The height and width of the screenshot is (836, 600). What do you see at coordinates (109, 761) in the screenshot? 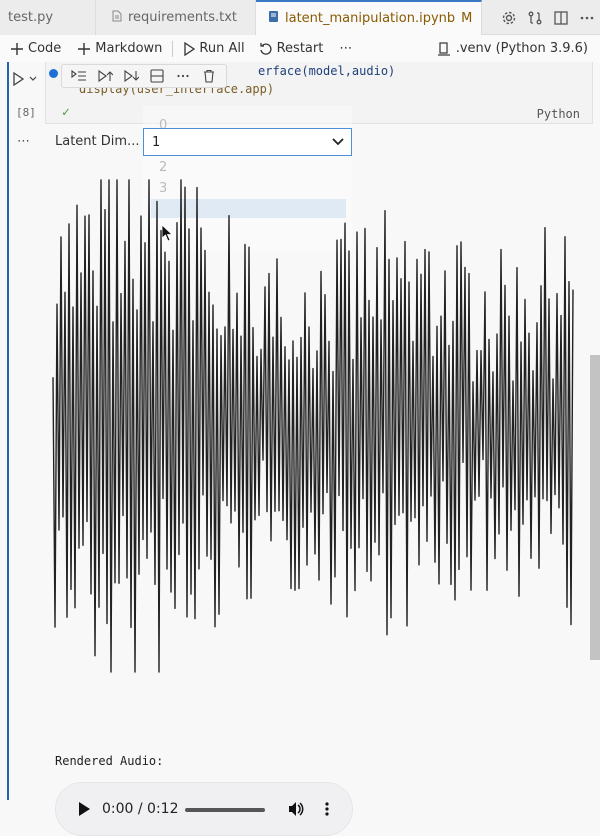
I see `rendered-audio-label: Rendered Audio:` at bounding box center [109, 761].